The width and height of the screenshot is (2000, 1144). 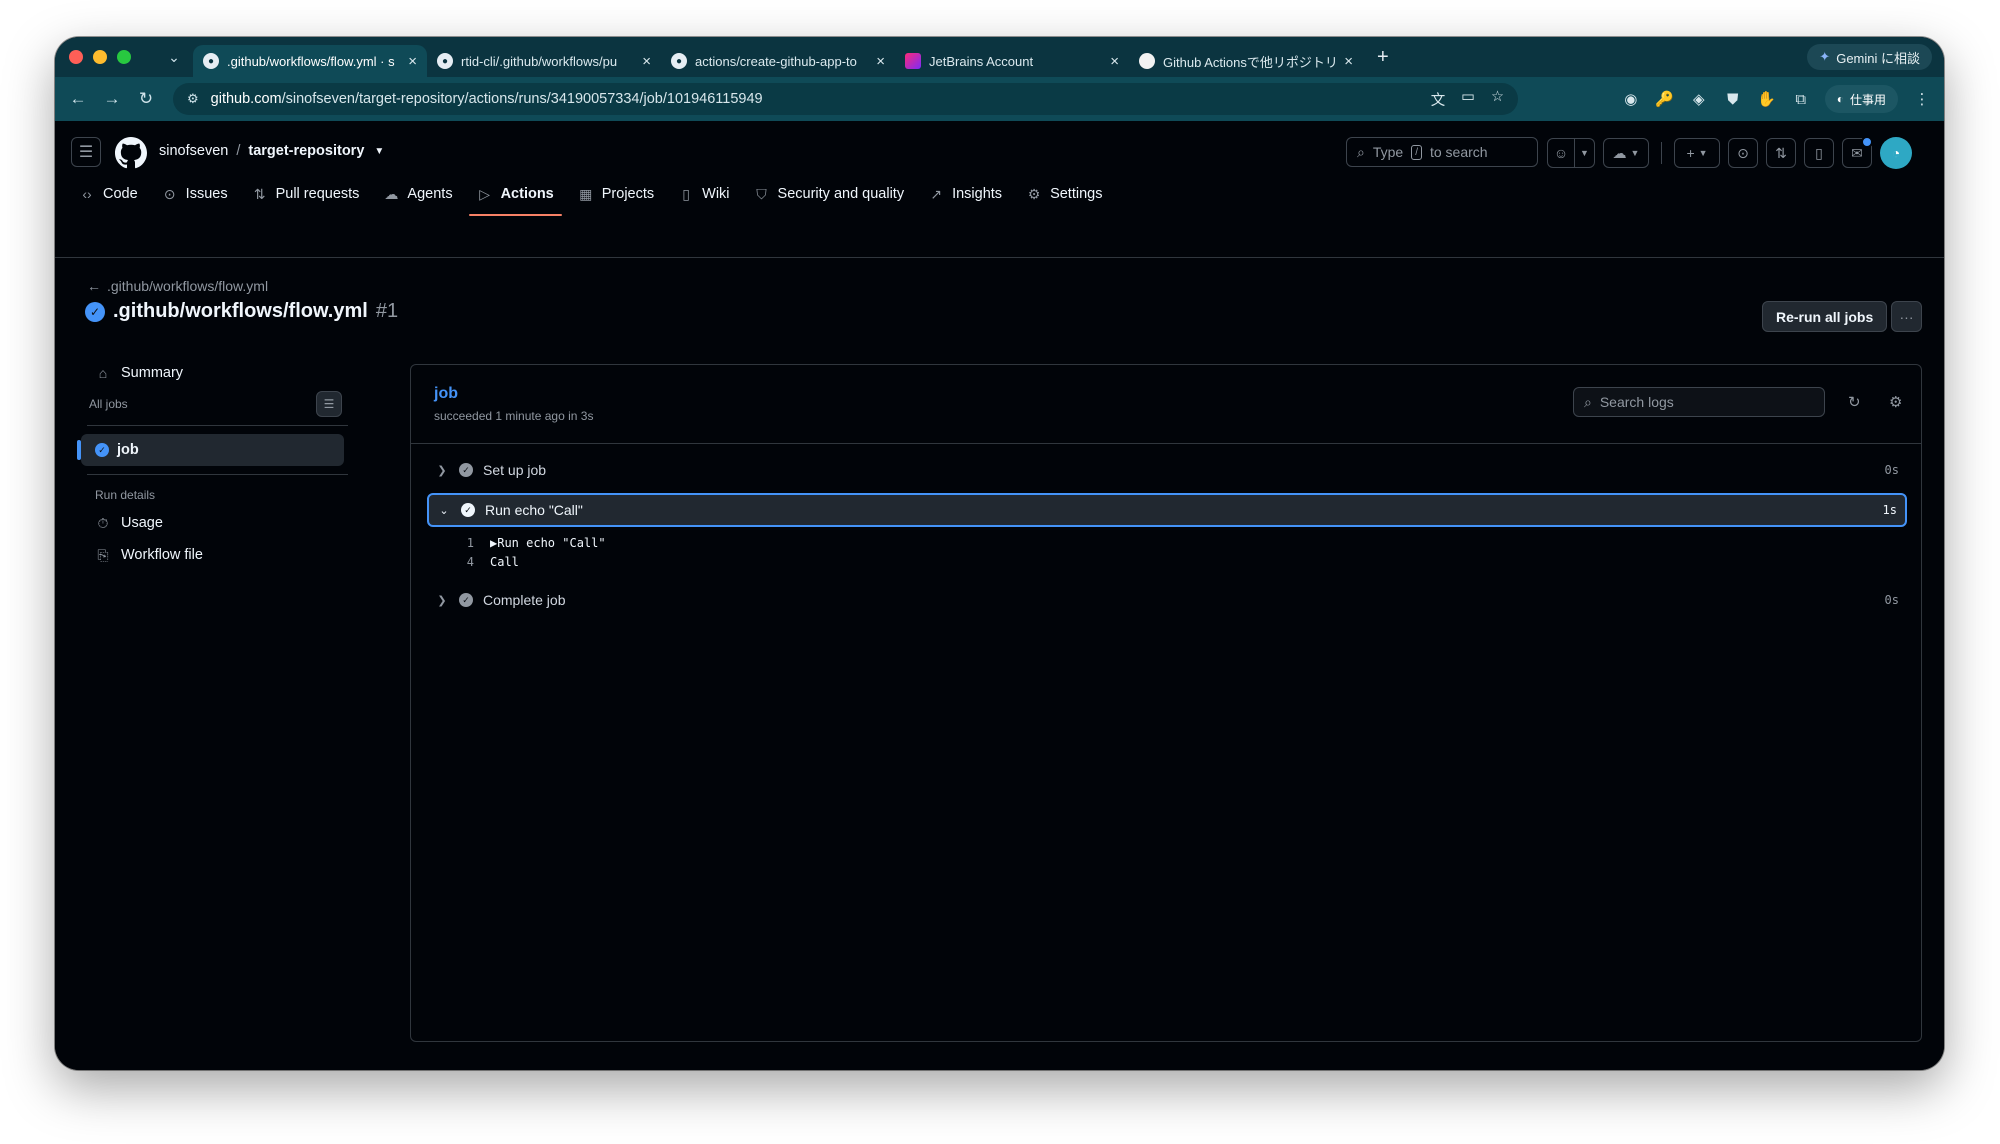 What do you see at coordinates (1699, 402) in the screenshot?
I see `search-logs-input: ⌕ Search logs` at bounding box center [1699, 402].